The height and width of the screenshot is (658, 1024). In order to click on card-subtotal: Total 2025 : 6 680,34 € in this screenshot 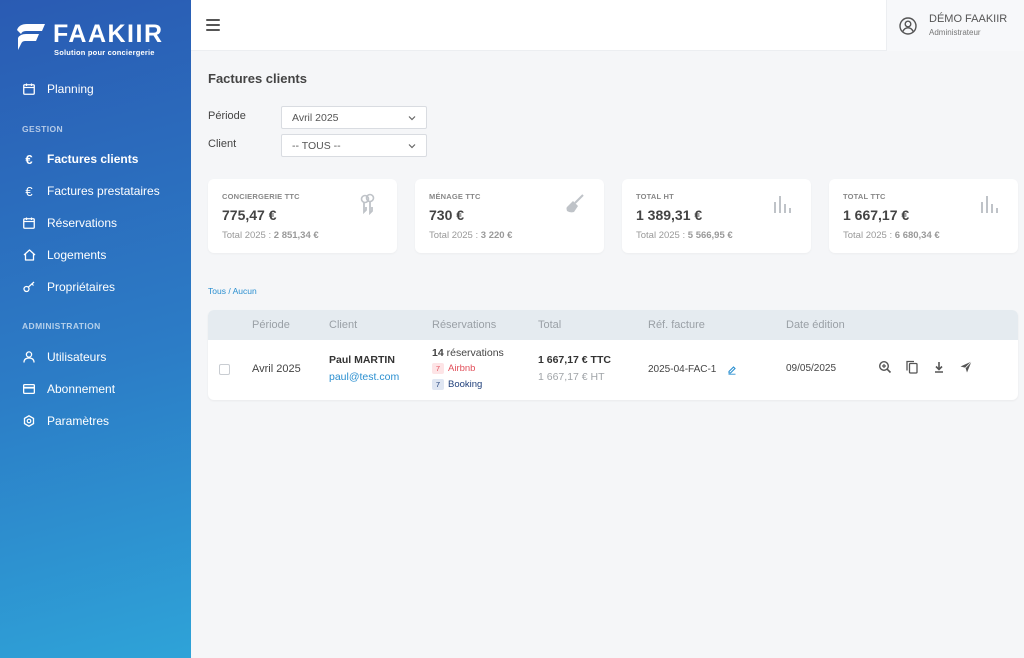, I will do `click(891, 235)`.